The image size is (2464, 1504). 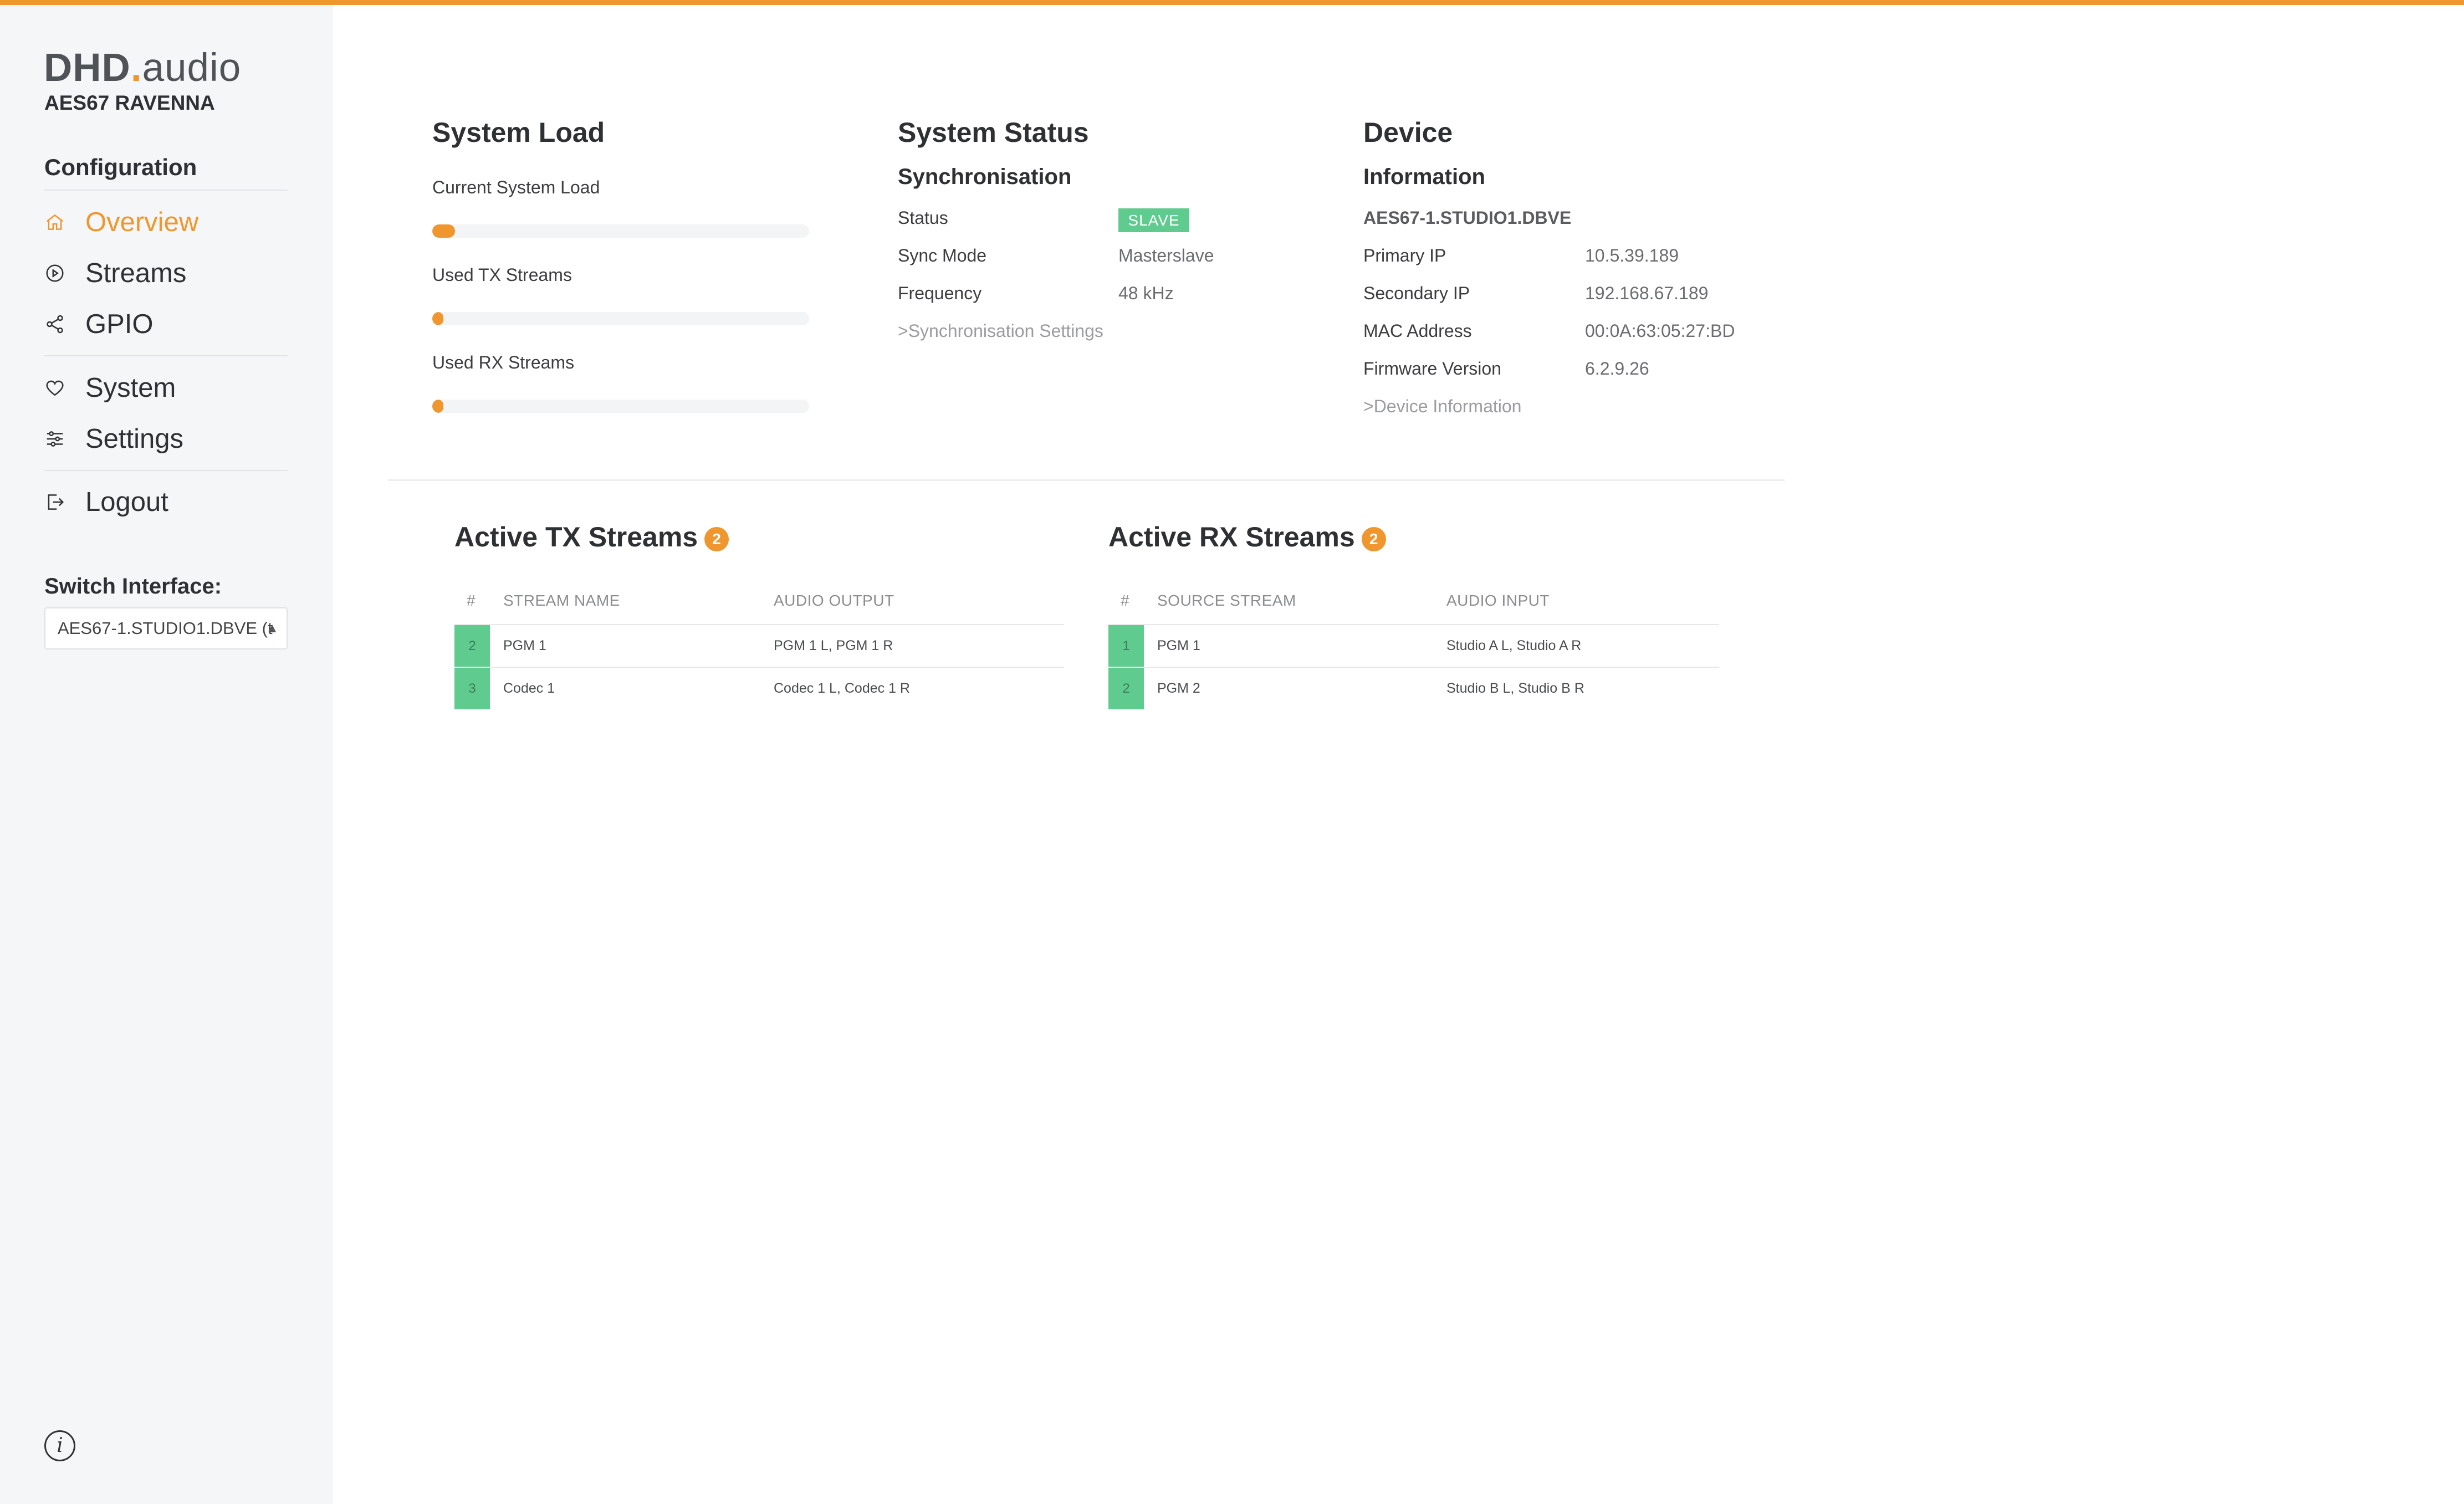 I want to click on tx-streams-title: Active TX Streams 2, so click(x=591, y=537).